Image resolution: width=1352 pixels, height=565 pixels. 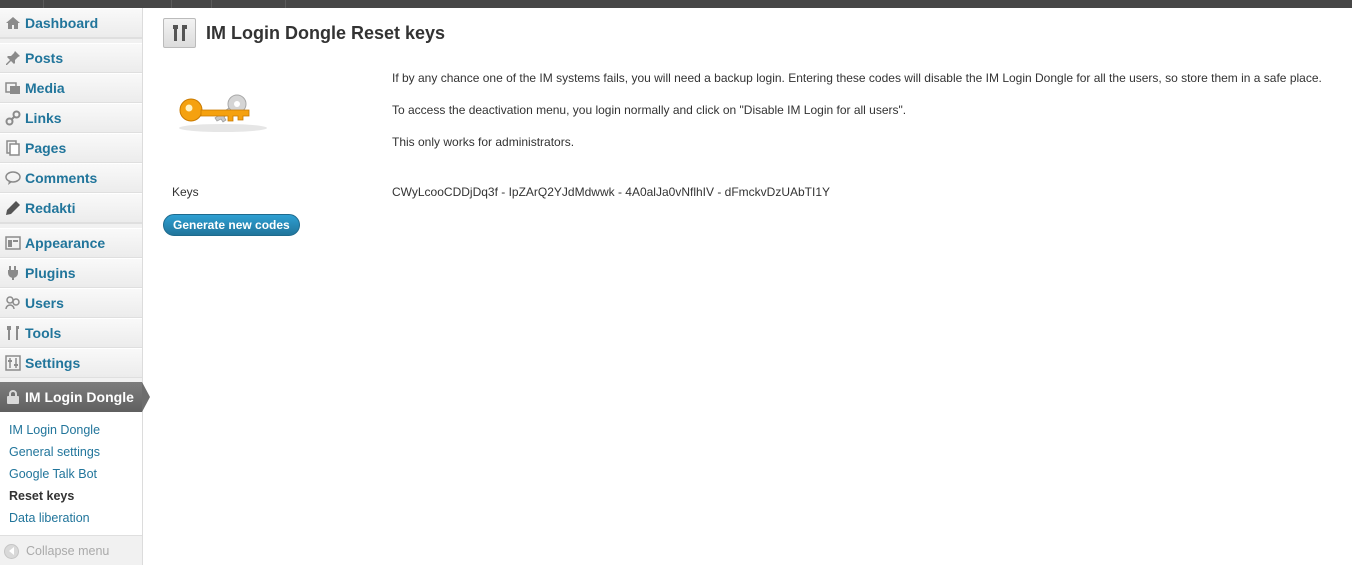 I want to click on admin-bar, so click(x=676, y=4).